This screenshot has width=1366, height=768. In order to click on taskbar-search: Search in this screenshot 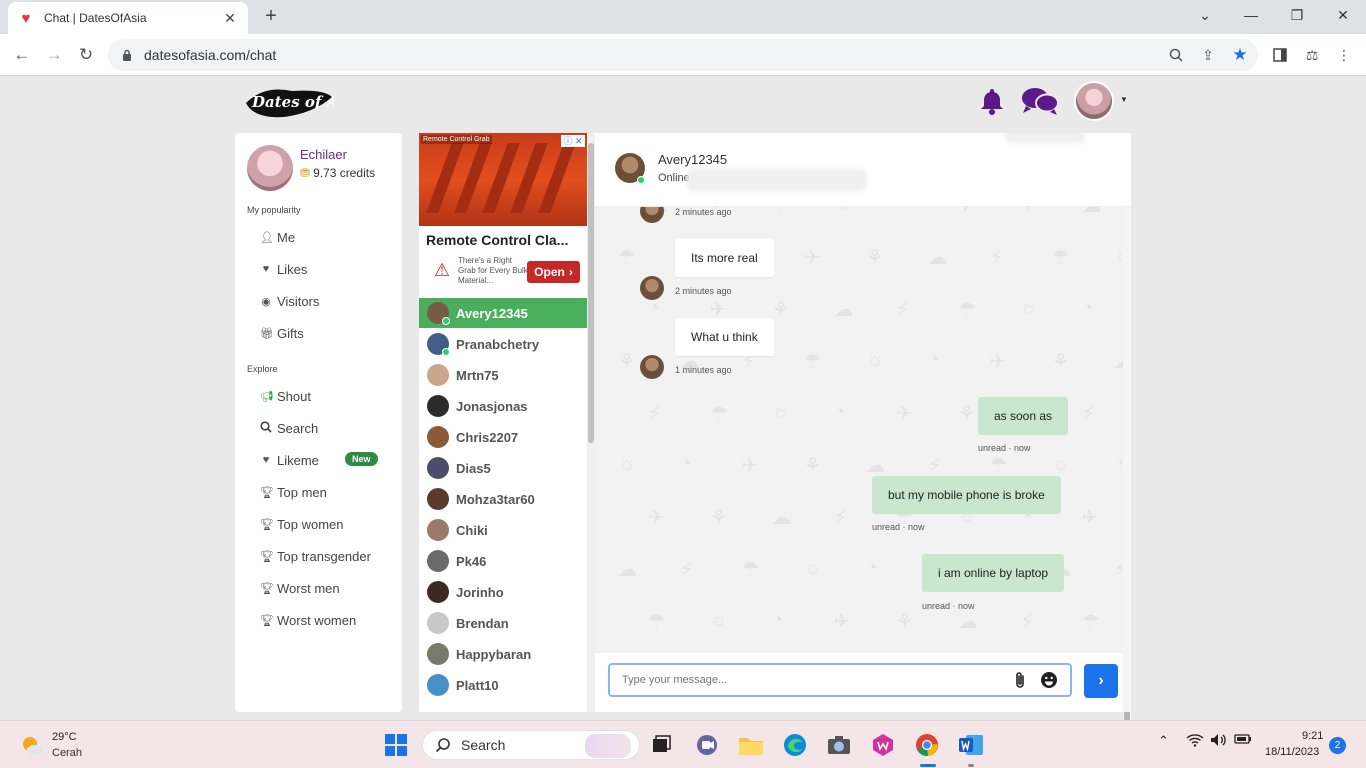, I will do `click(531, 745)`.